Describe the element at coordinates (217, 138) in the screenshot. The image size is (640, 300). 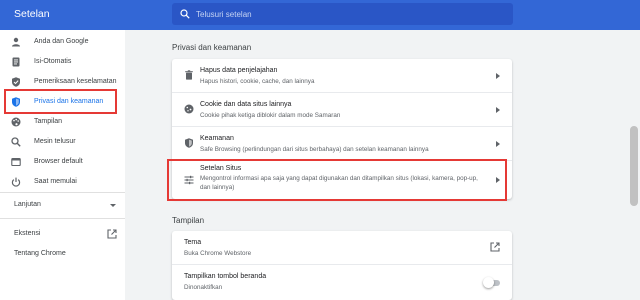
I see `row-title: Keamanan` at that location.